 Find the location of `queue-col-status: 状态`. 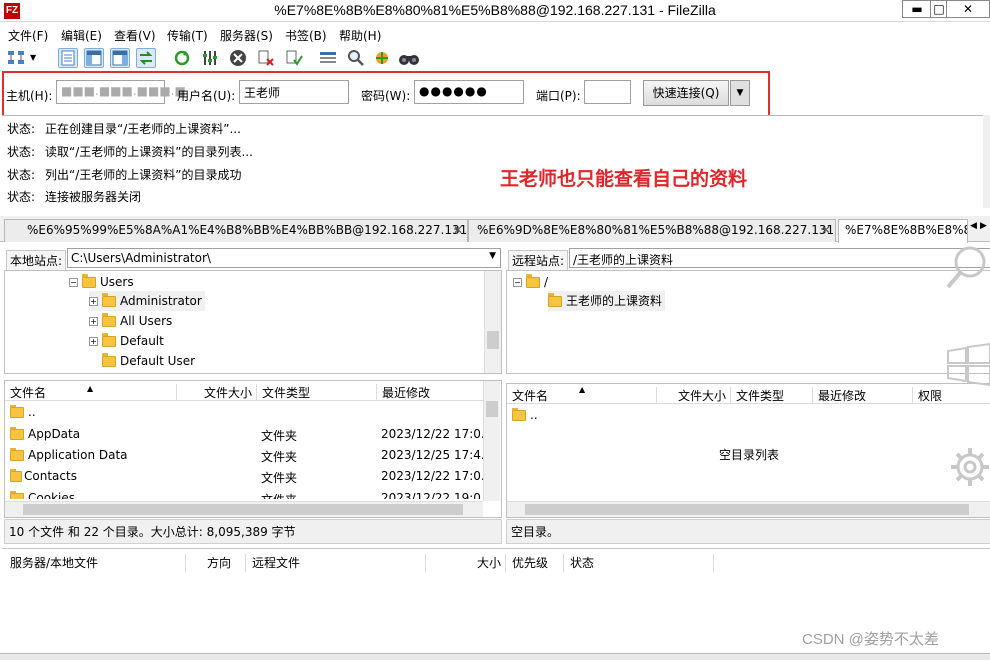

queue-col-status: 状态 is located at coordinates (639, 563).